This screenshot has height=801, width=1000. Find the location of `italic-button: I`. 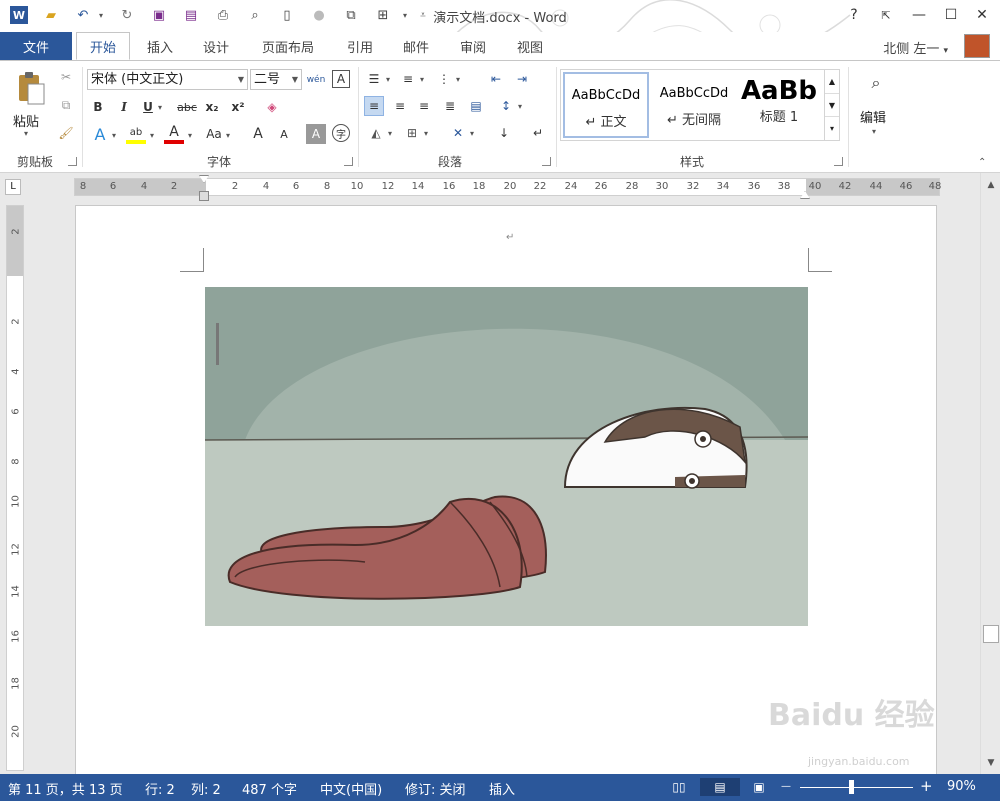

italic-button: I is located at coordinates (124, 107).